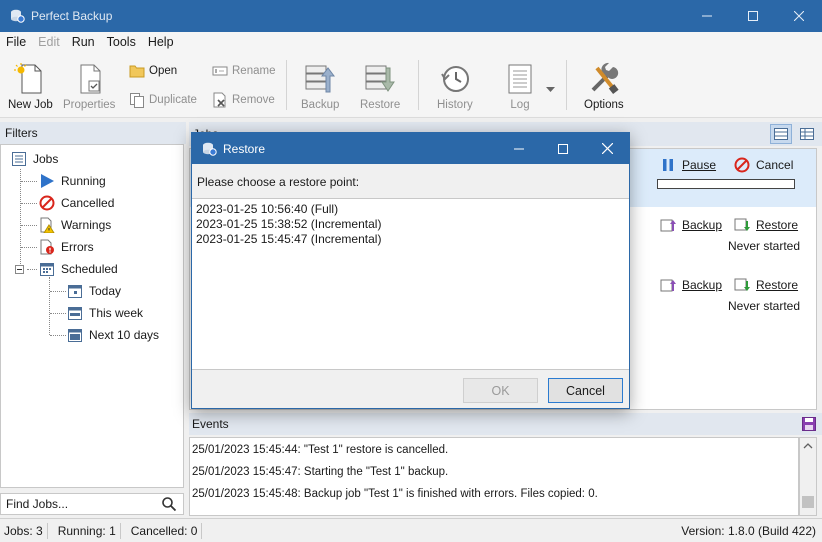 Image resolution: width=822 pixels, height=542 pixels. What do you see at coordinates (49, 42) in the screenshot?
I see `menu-edit: Edit` at bounding box center [49, 42].